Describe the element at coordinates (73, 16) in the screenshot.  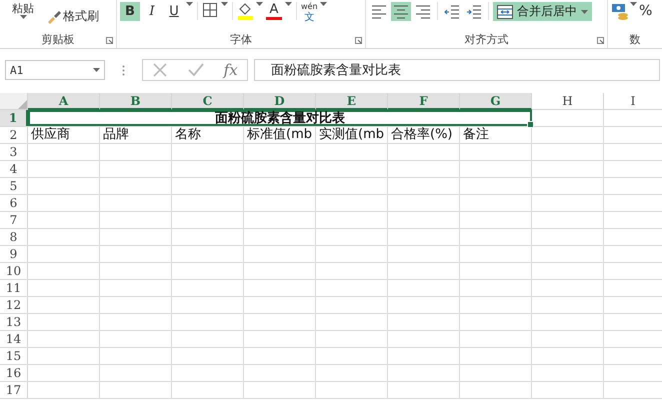
I see `format-painter-button: 格式刷` at that location.